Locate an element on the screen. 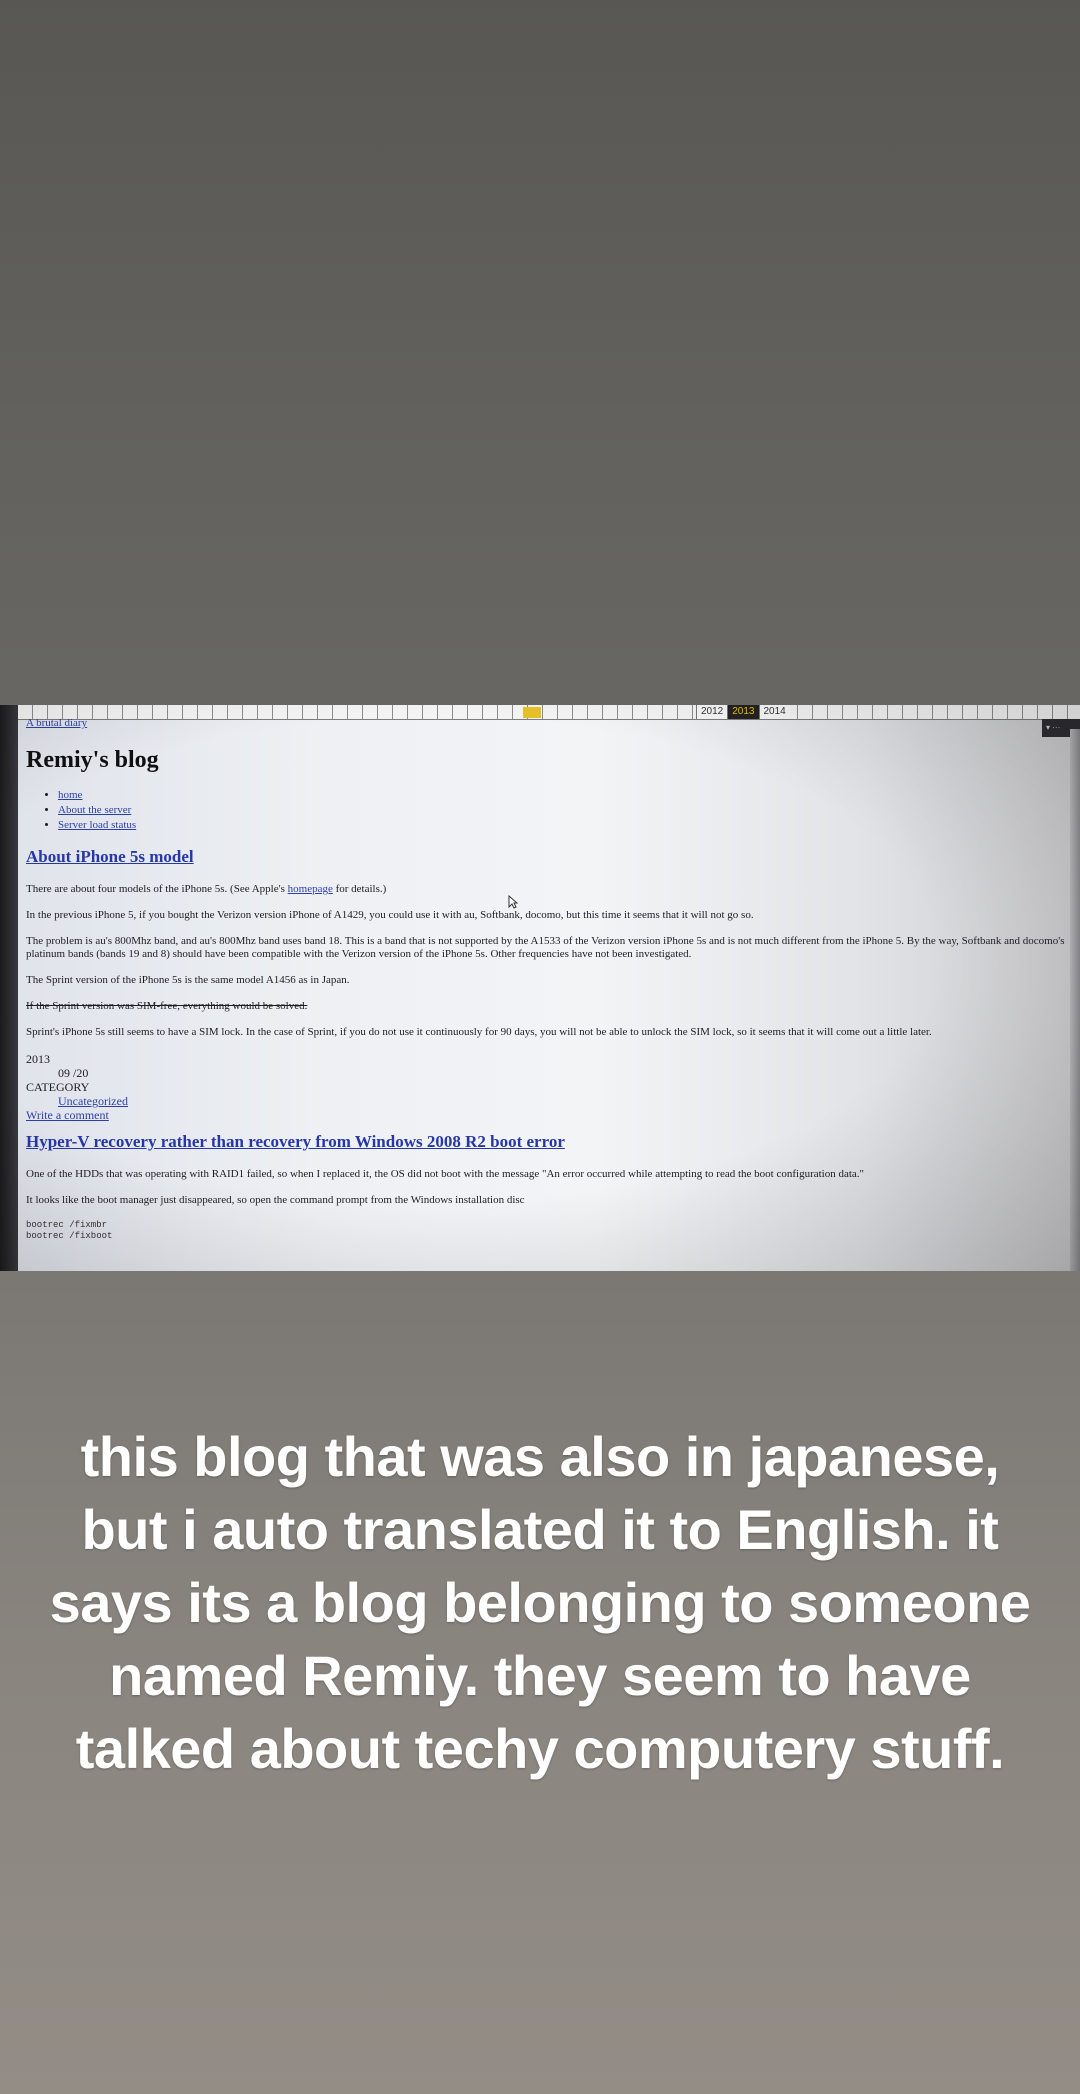  nav-item-home: home is located at coordinates (562, 795).